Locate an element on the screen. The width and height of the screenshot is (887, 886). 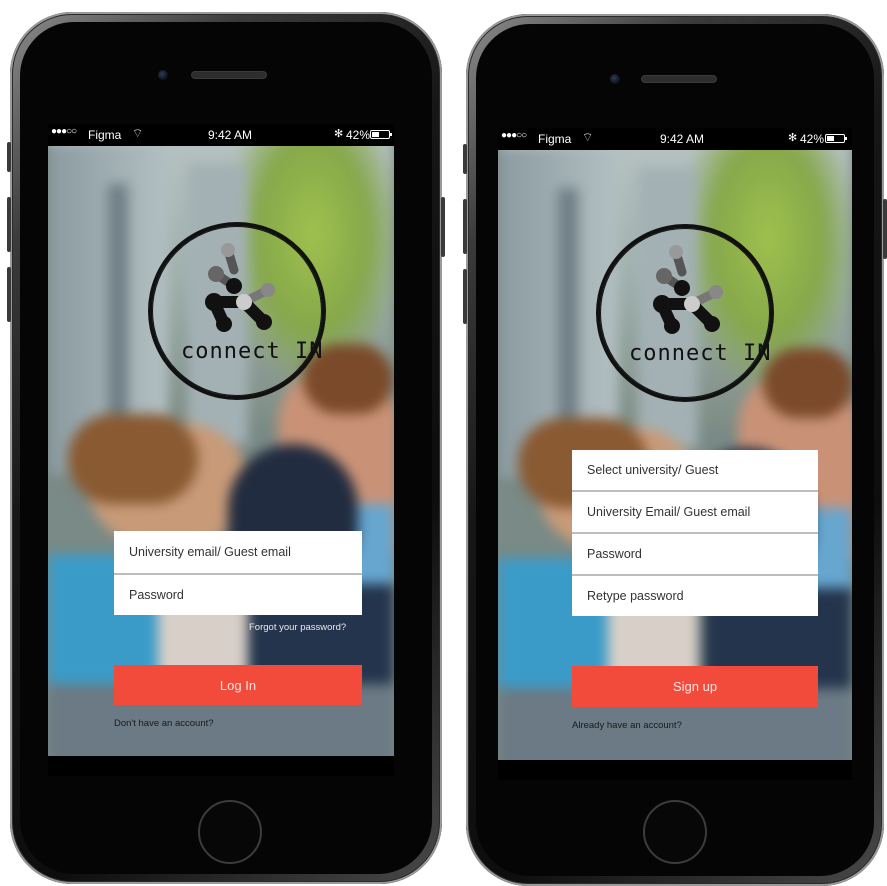
signup-link: Don't have an account? is located at coordinates (164, 723).